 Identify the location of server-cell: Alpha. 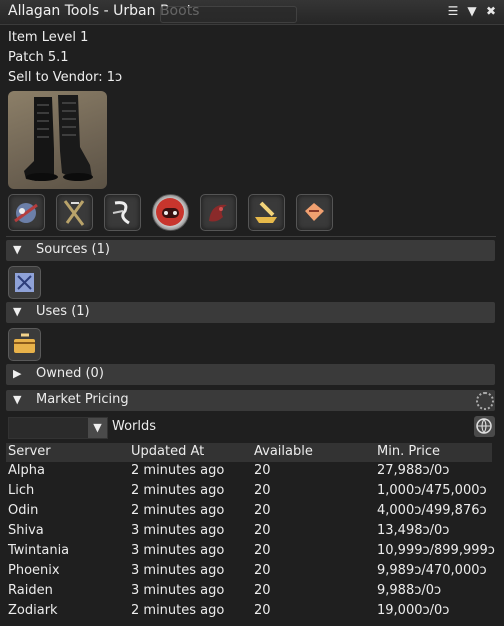
(26, 470).